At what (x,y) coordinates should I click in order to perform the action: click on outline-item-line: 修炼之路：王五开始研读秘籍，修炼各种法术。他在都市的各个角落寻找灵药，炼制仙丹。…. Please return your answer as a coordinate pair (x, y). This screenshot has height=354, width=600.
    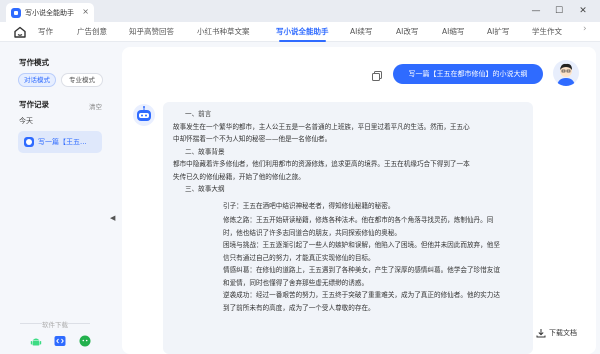
    Looking at the image, I should click on (358, 220).